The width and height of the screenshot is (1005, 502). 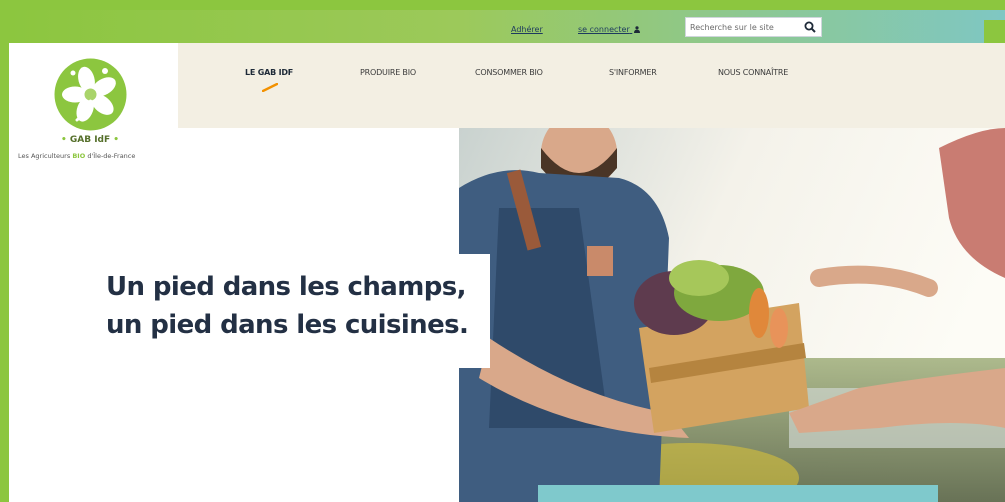 I want to click on user-icon, so click(x=637, y=29).